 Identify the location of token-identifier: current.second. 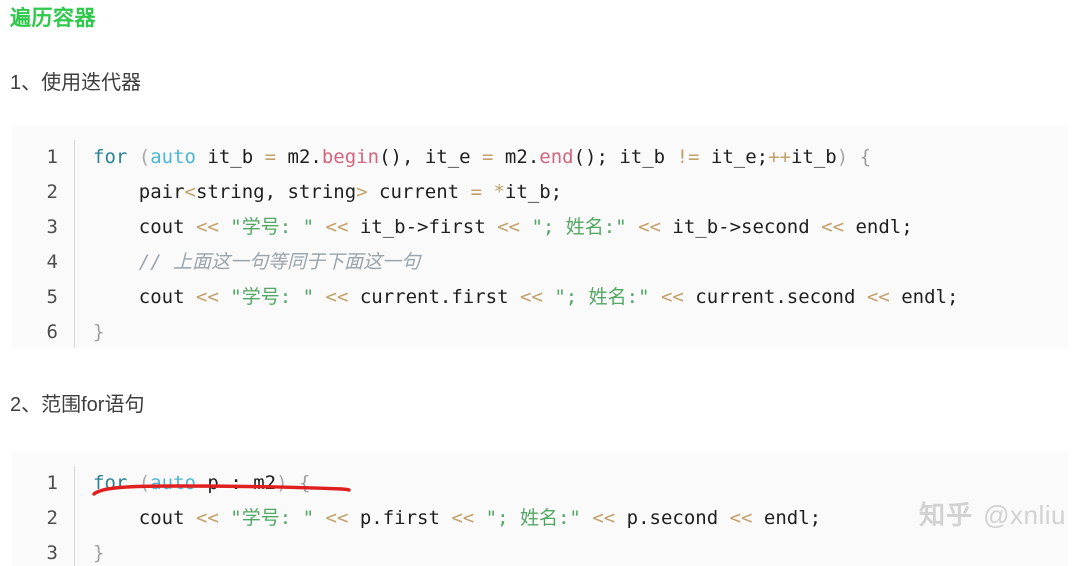
(775, 297).